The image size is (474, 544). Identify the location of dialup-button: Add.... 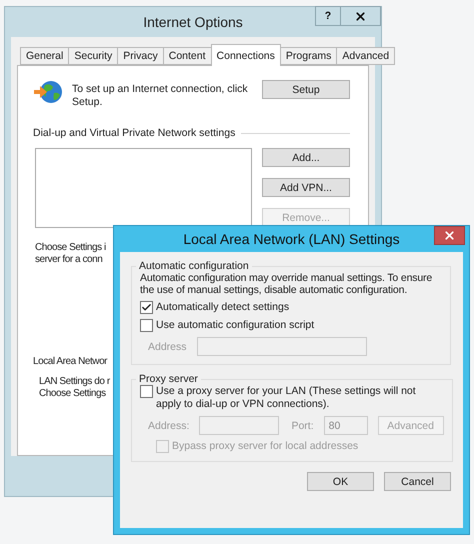
(306, 157).